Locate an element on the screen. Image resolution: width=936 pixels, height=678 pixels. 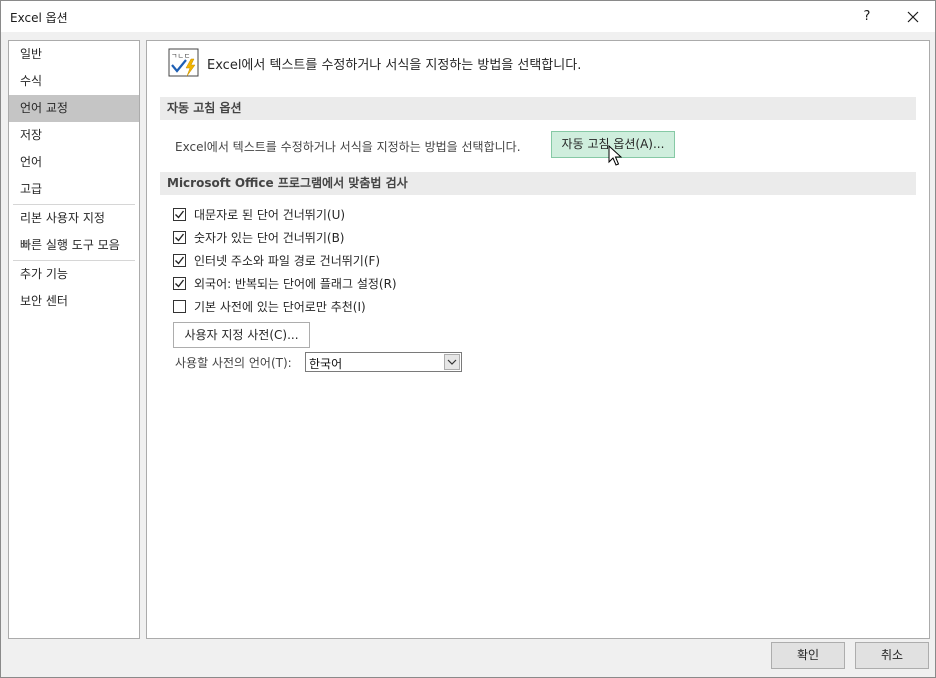
flag-repeated-words-label: 외국어: 반복되는 단어에 플래그 설정(R) is located at coordinates (295, 283).